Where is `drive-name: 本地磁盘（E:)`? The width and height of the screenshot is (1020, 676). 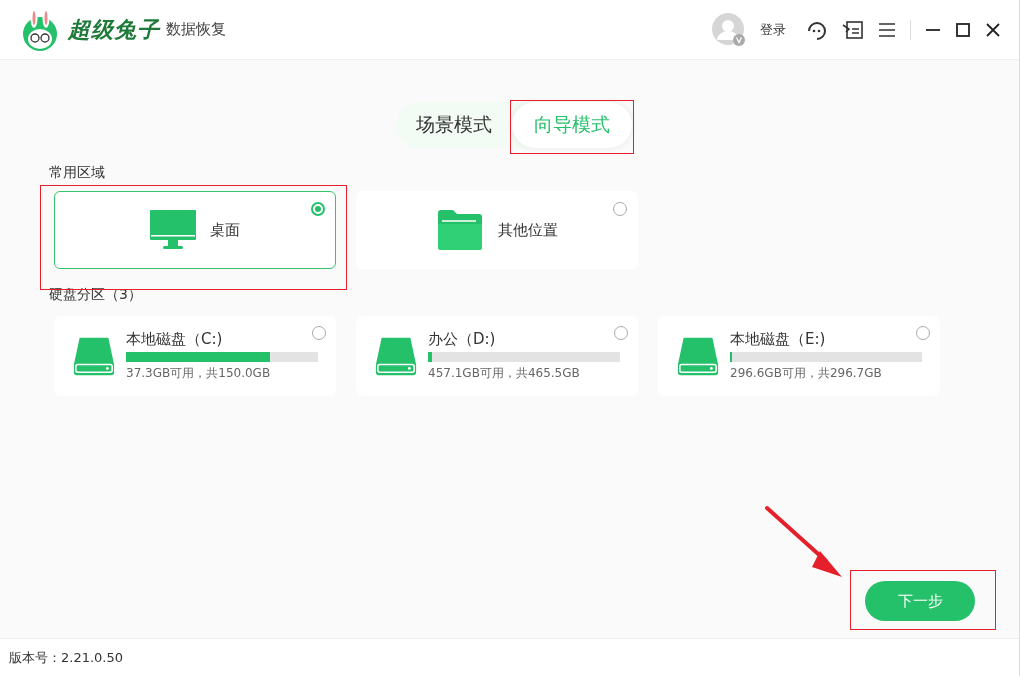 drive-name: 本地磁盘（E:) is located at coordinates (778, 339).